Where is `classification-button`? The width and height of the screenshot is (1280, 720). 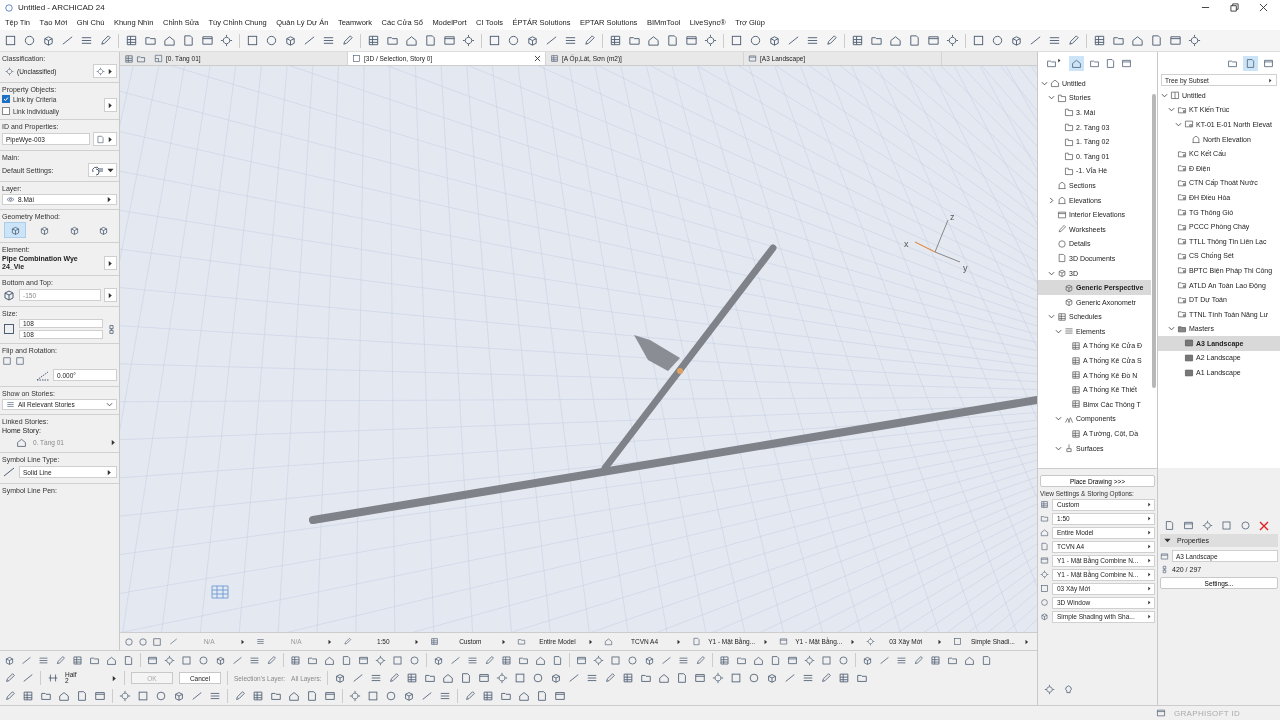 classification-button is located at coordinates (105, 71).